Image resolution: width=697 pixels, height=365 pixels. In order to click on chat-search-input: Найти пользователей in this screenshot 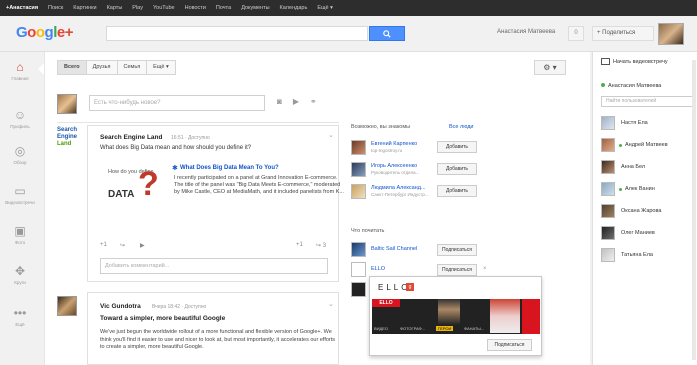, I will do `click(647, 101)`.